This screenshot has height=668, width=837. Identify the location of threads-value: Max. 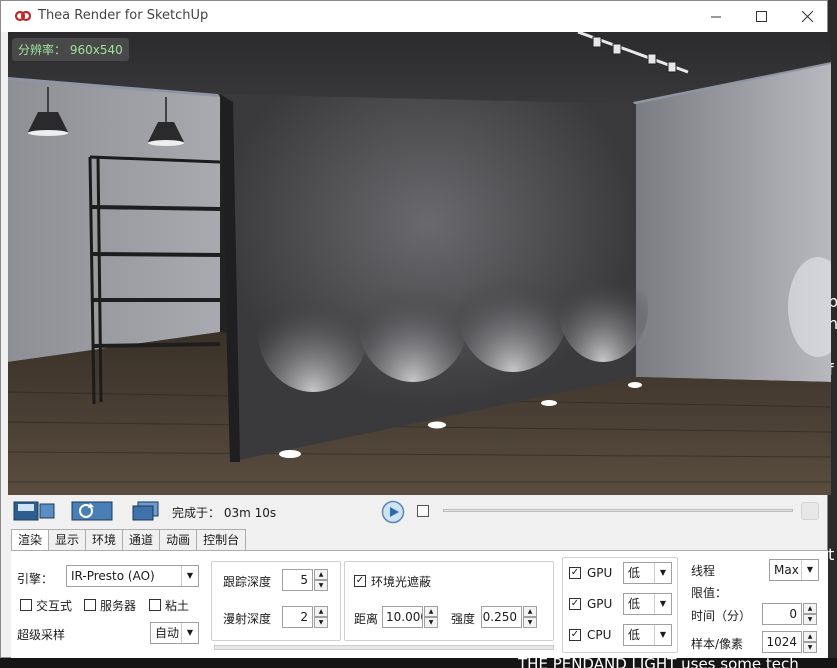
(786, 570).